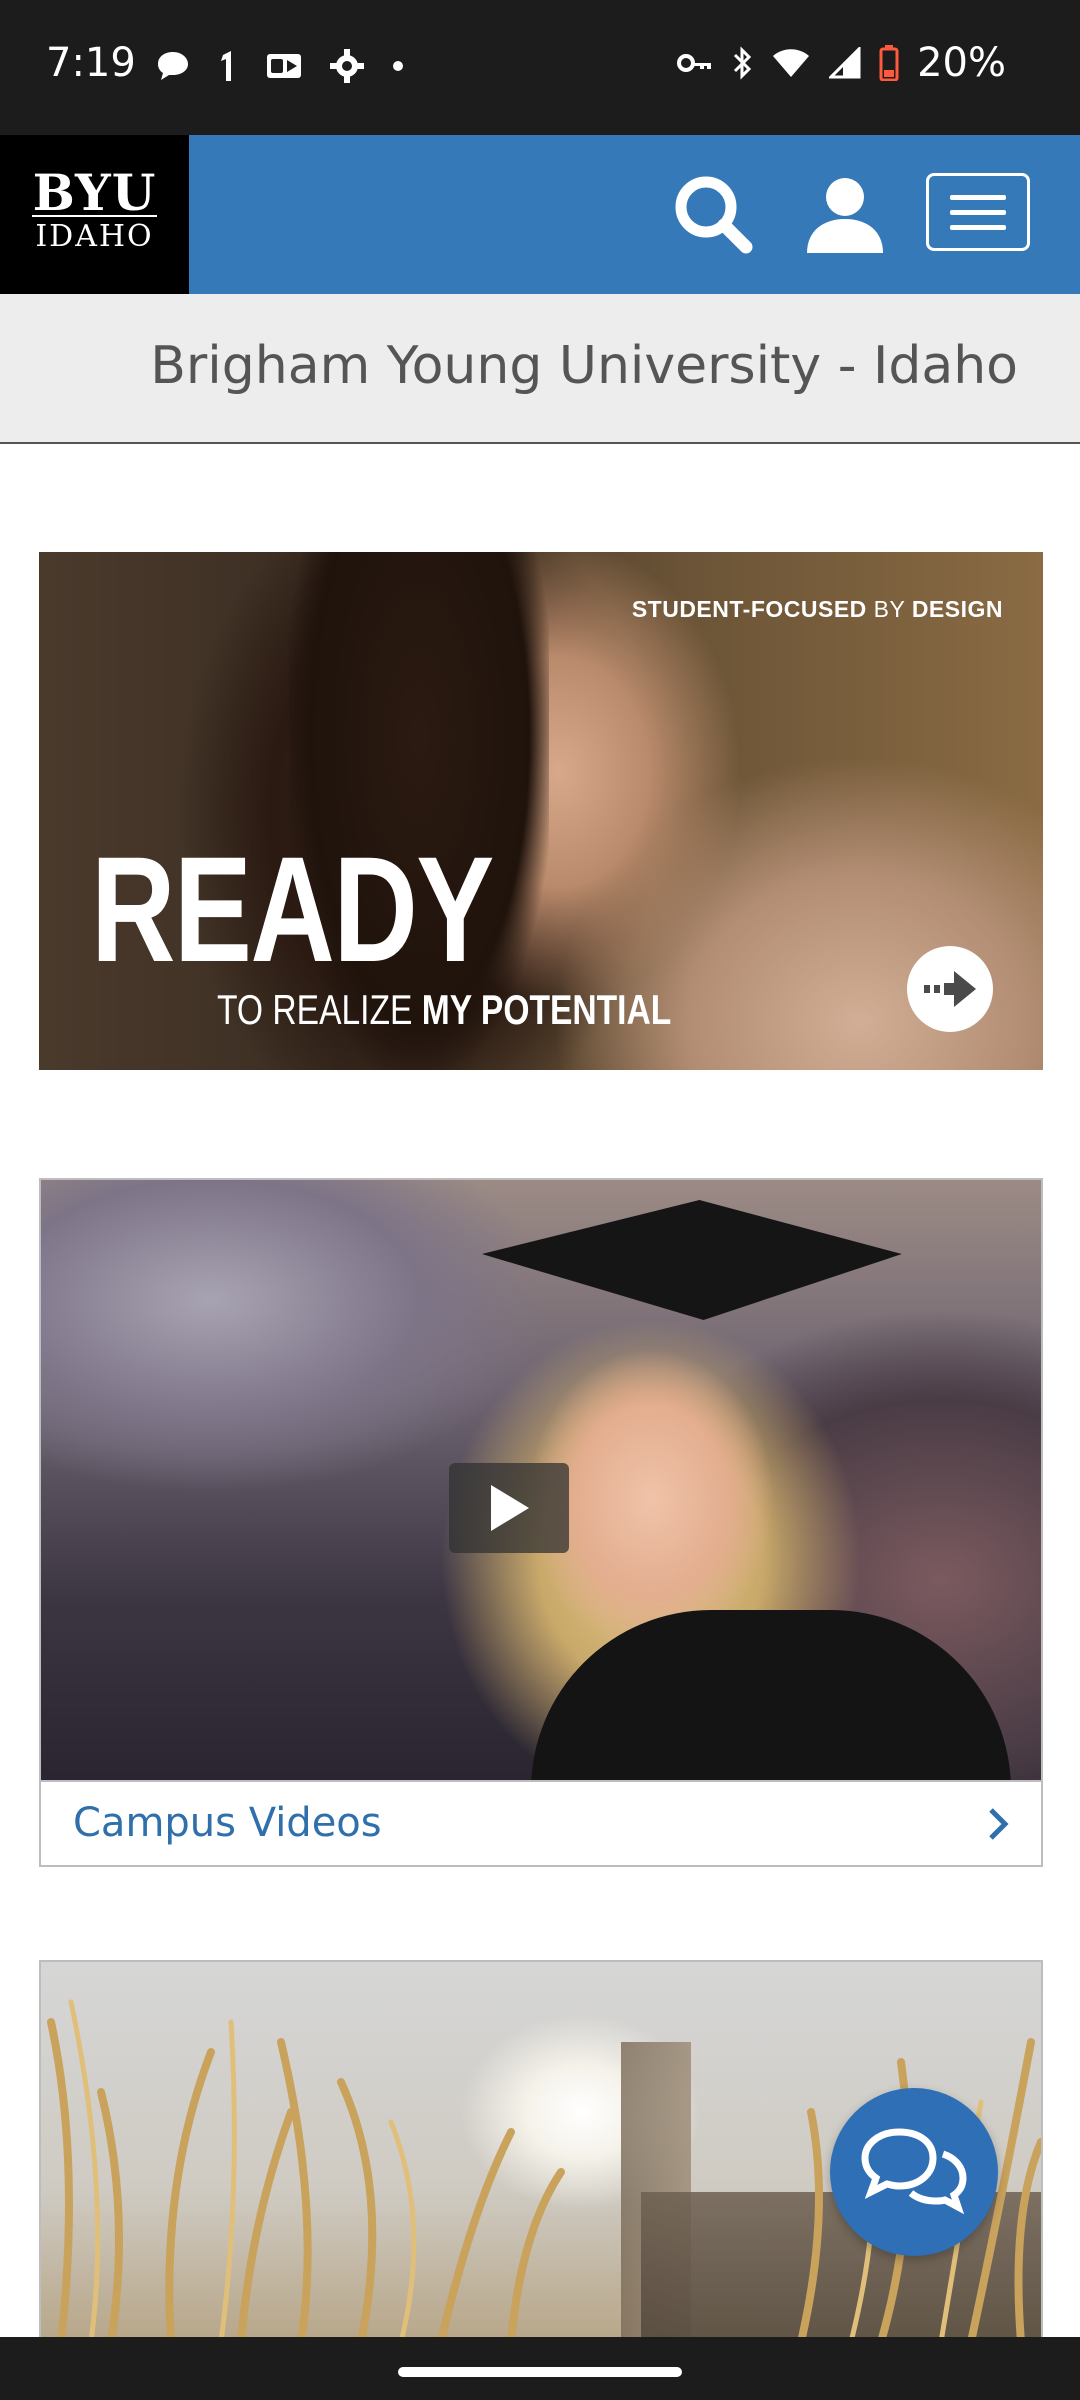 This screenshot has width=1080, height=2400. What do you see at coordinates (292, 909) in the screenshot?
I see `banner-headline: READY` at bounding box center [292, 909].